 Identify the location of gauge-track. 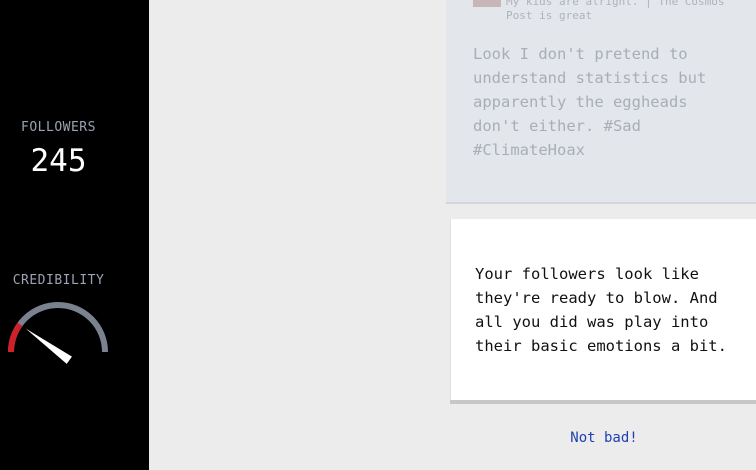
(58, 327).